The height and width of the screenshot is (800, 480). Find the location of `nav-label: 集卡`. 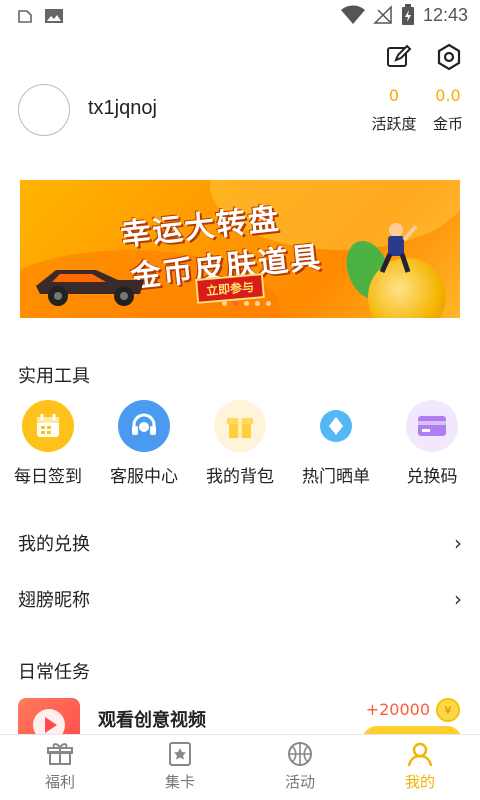

nav-label: 集卡 is located at coordinates (179, 782).